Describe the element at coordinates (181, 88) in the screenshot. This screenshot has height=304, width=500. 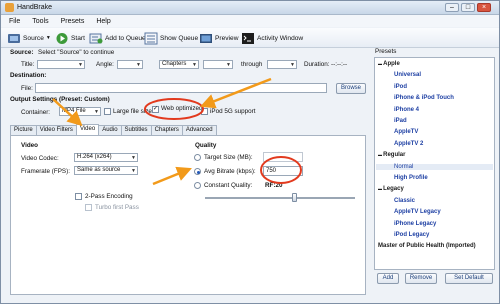
I see `destination-file-input` at that location.